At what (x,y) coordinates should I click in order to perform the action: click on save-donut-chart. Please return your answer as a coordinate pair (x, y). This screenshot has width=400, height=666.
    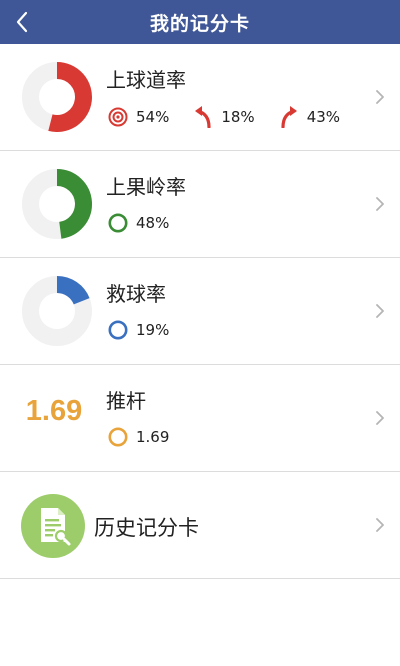
    Looking at the image, I should click on (57, 311).